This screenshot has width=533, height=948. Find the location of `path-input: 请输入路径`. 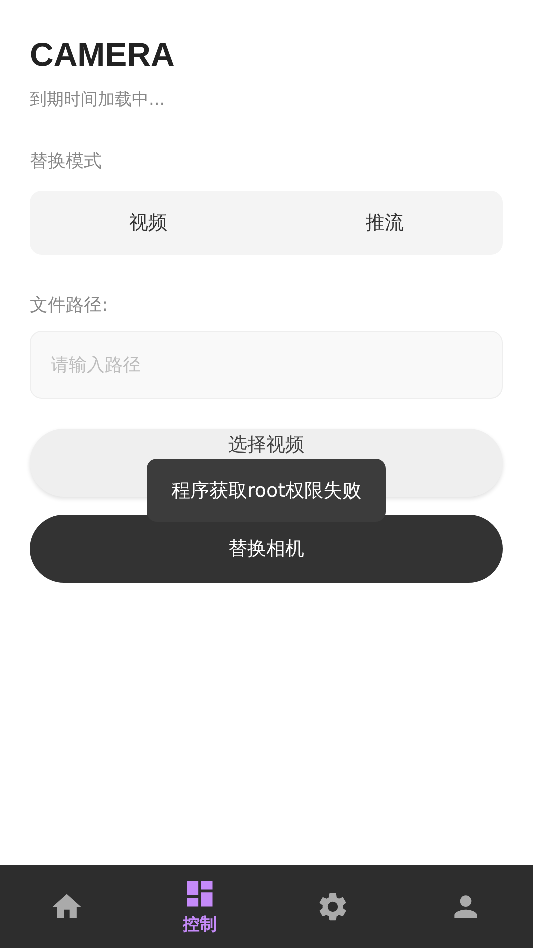

path-input: 请输入路径 is located at coordinates (266, 365).